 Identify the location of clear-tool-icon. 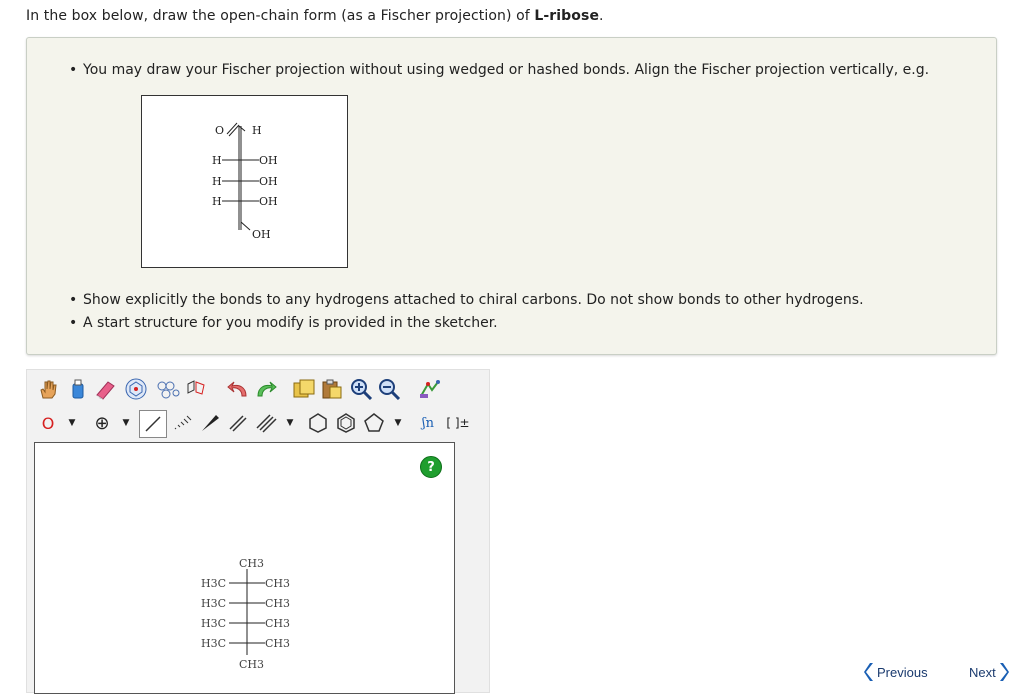
(78, 389).